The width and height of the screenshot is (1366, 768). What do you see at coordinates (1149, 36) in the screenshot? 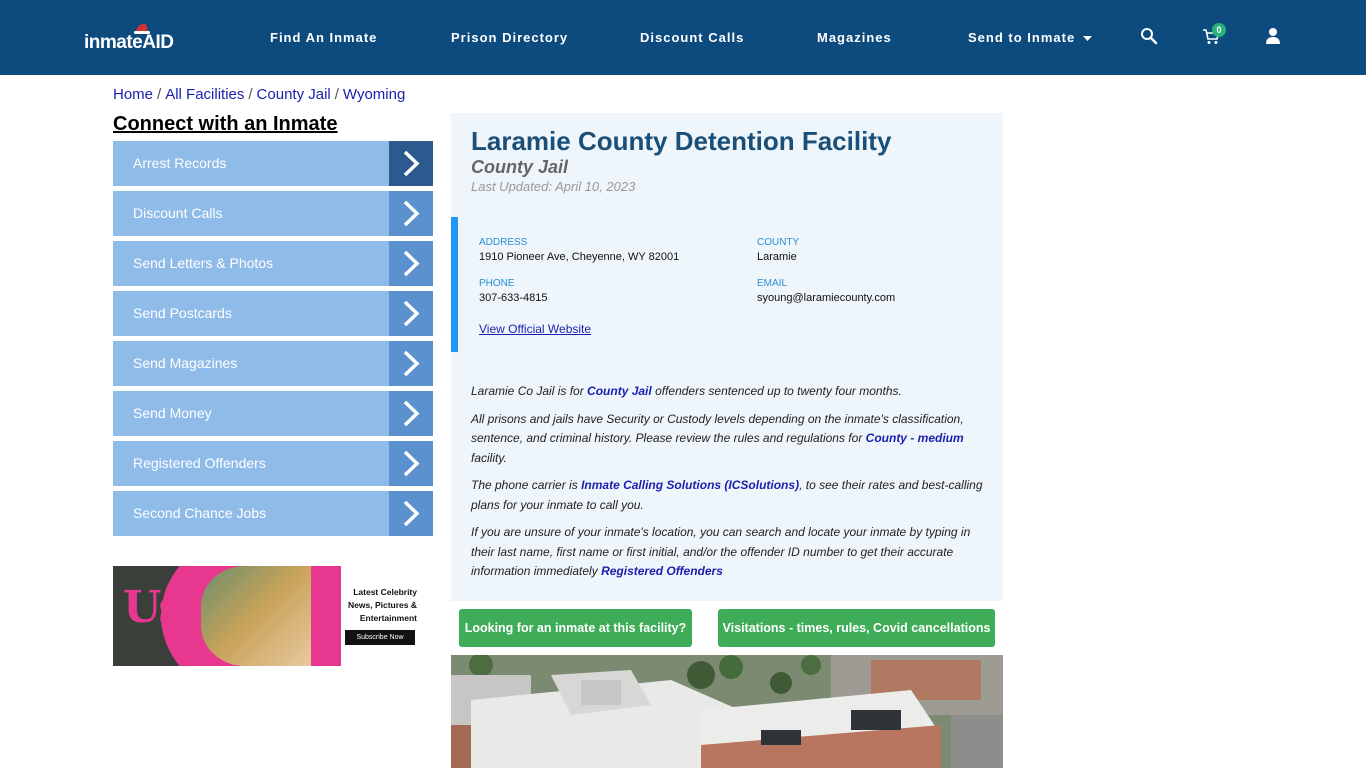
I see `search-icon` at bounding box center [1149, 36].